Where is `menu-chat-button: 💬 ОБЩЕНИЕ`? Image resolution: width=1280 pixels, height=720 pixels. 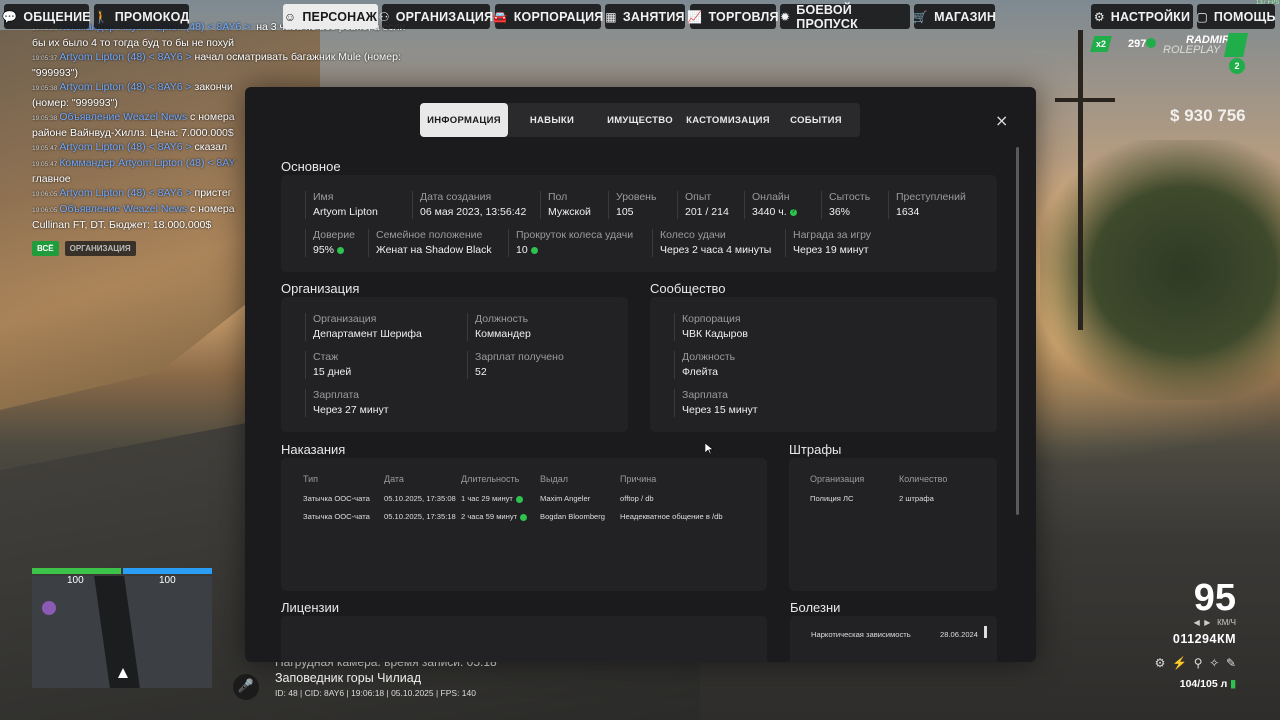 menu-chat-button: 💬 ОБЩЕНИЕ is located at coordinates (46, 16).